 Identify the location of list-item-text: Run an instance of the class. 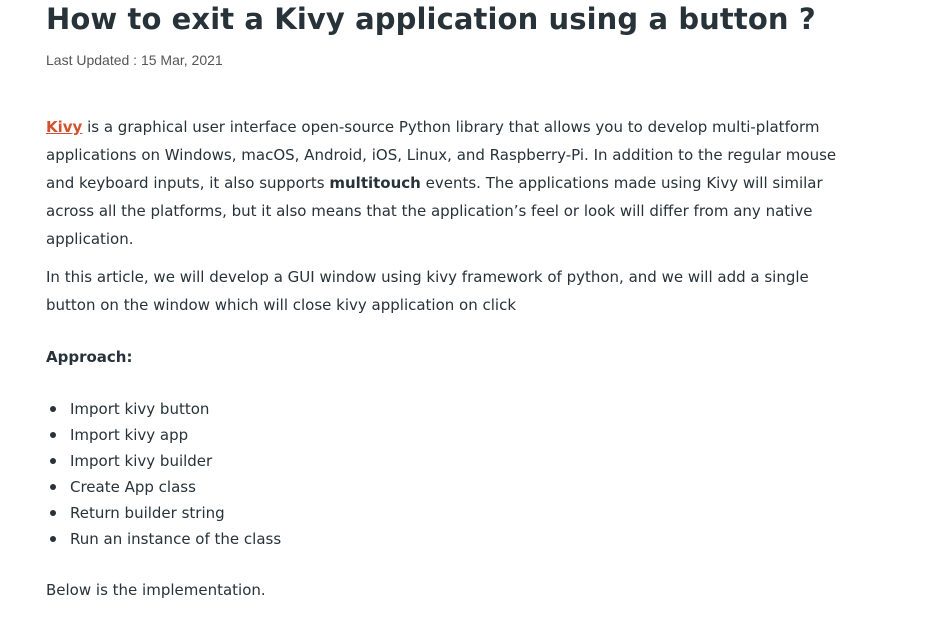
(176, 539).